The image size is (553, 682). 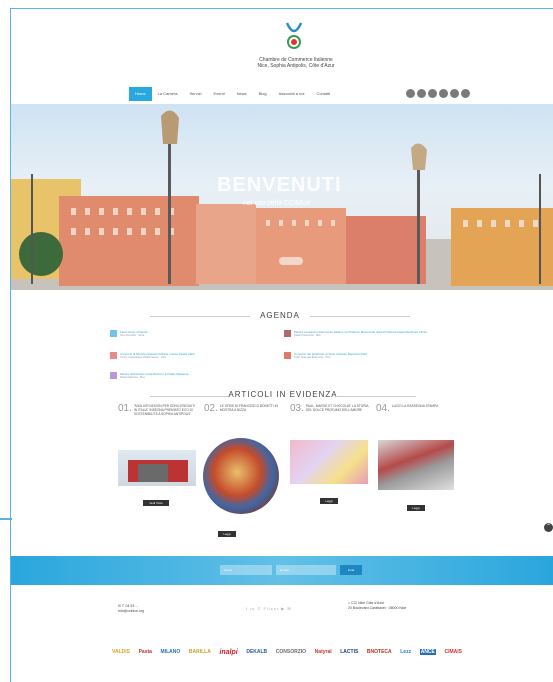 What do you see at coordinates (432, 93) in the screenshot?
I see `linkedin-icon` at bounding box center [432, 93].